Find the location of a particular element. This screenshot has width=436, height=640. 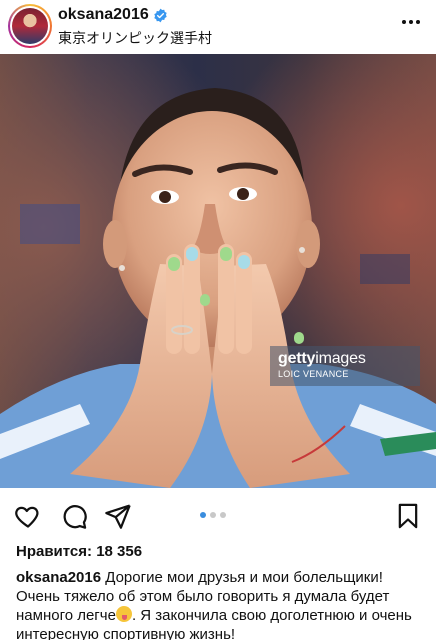

username-row: oksana2016 is located at coordinates (135, 15).